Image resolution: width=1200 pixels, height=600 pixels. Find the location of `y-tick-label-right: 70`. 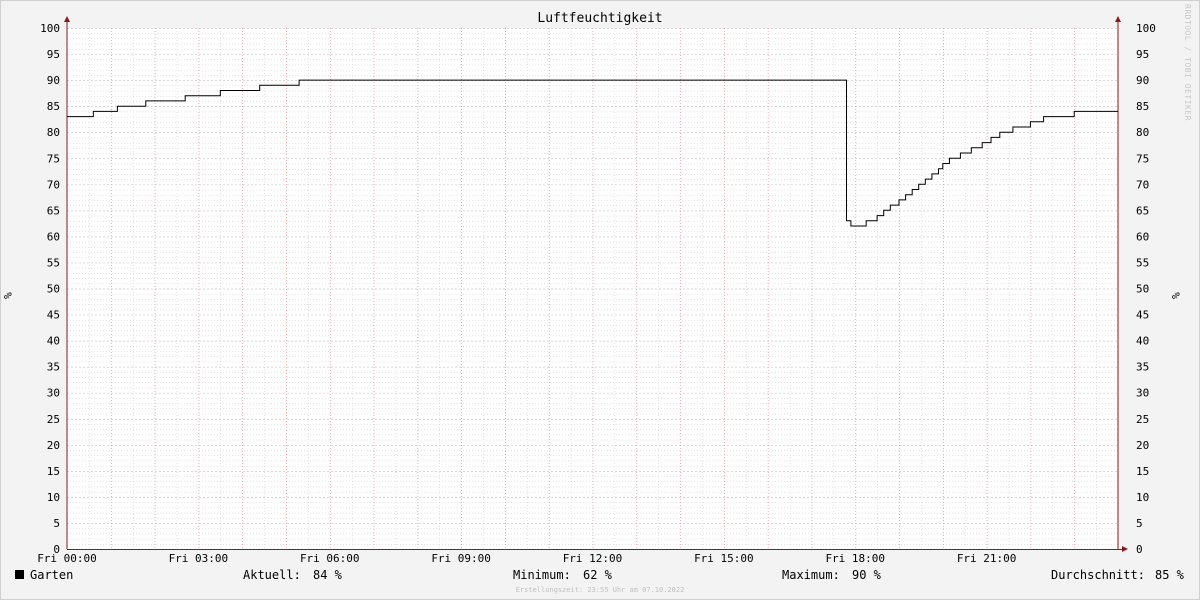

y-tick-label-right: 70 is located at coordinates (1142, 184).